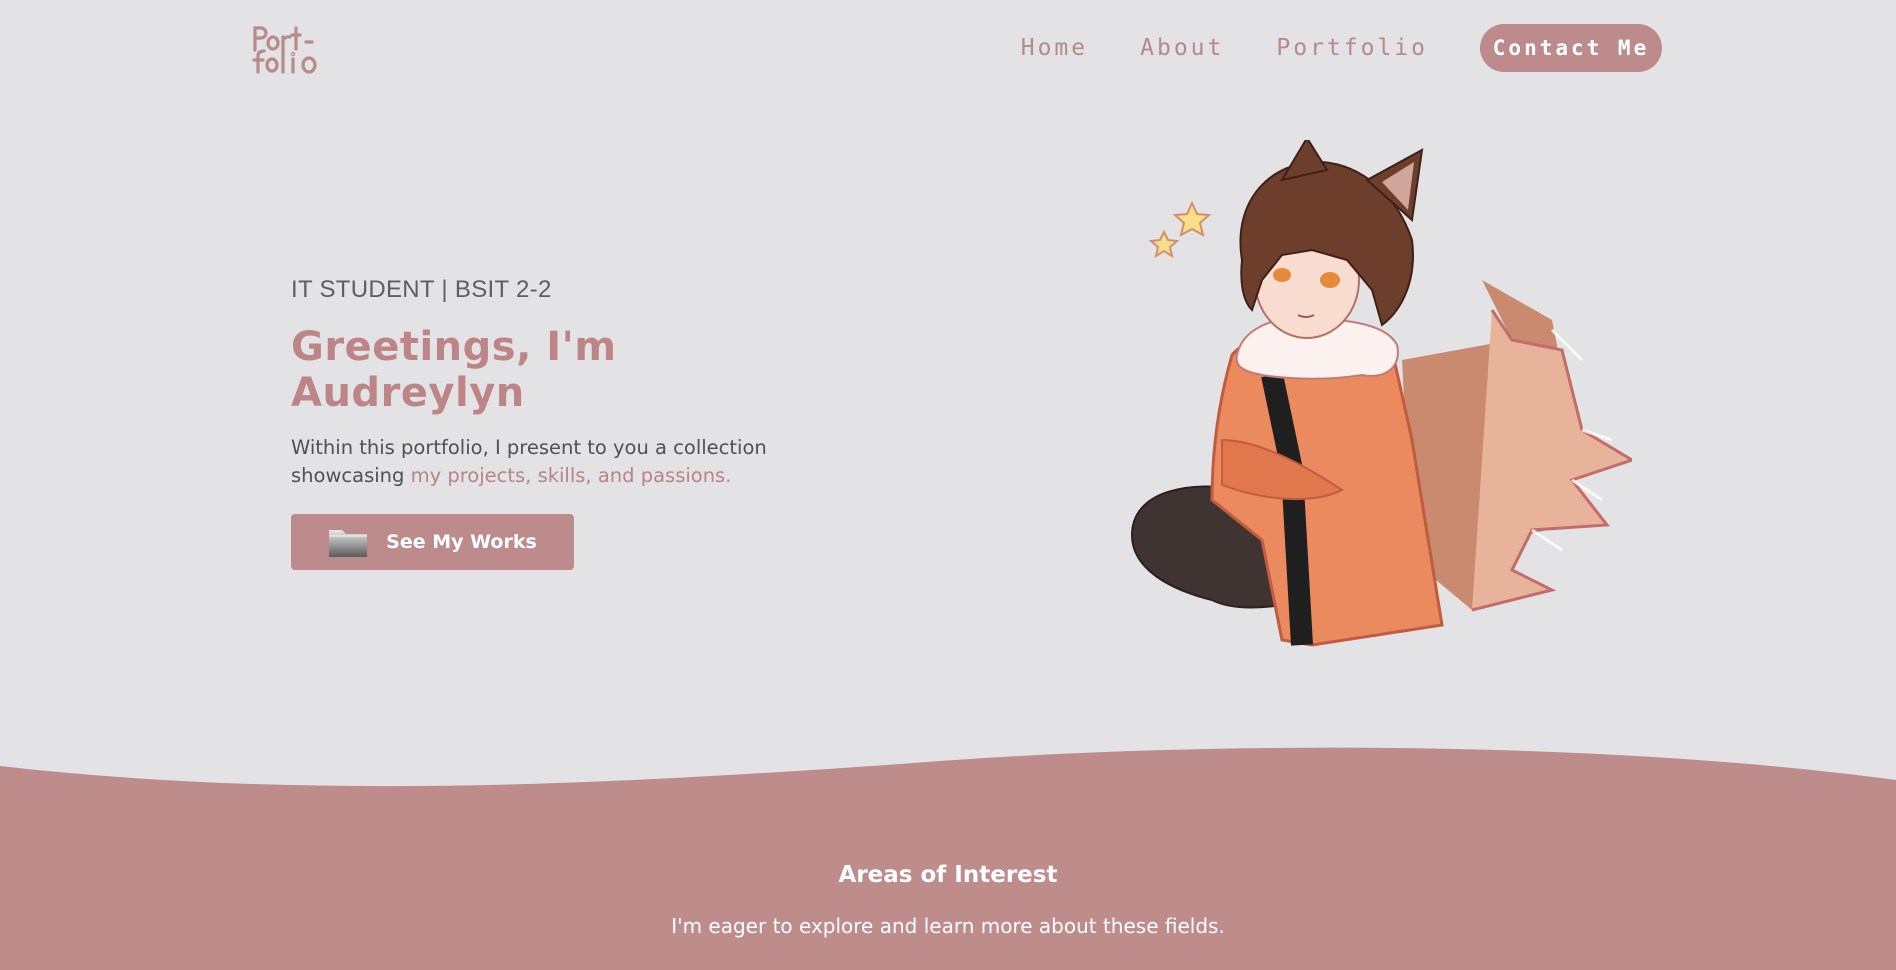 Image resolution: width=1896 pixels, height=970 pixels. I want to click on small-star-icon, so click(1164, 244).